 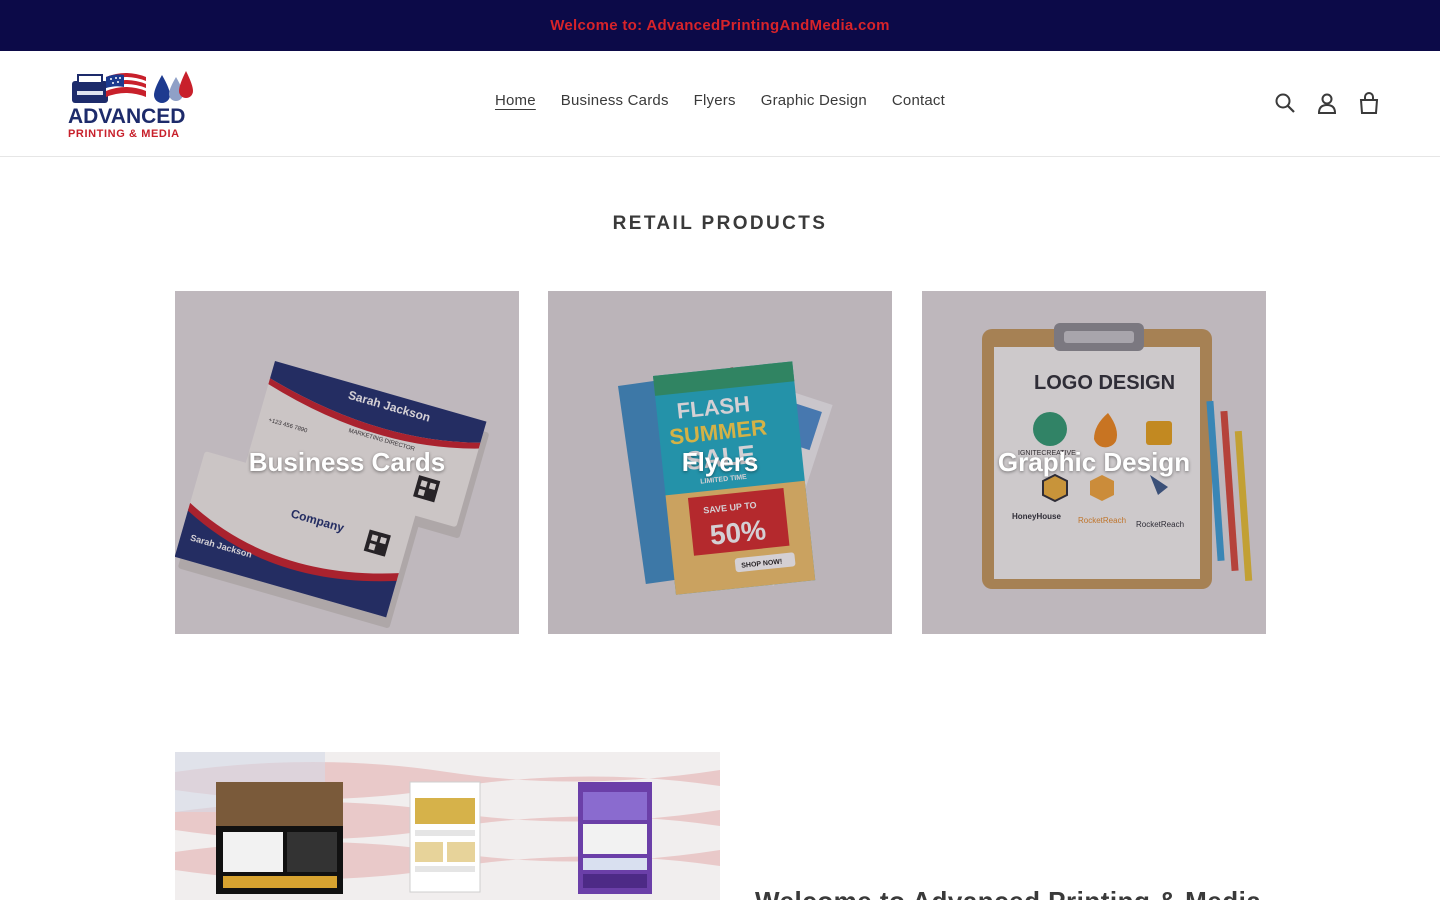 I want to click on collection-label-business-cards: Business Cards, so click(x=347, y=462).